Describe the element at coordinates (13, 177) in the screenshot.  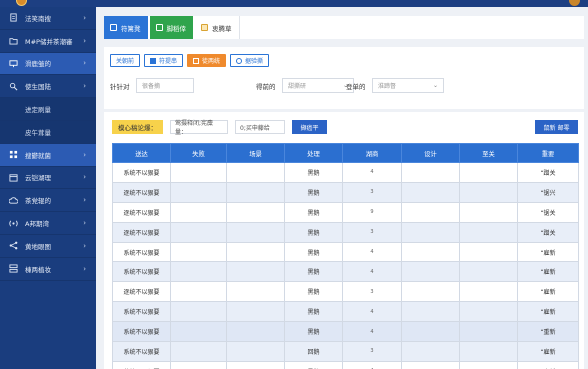
I see `calendar-icon` at that location.